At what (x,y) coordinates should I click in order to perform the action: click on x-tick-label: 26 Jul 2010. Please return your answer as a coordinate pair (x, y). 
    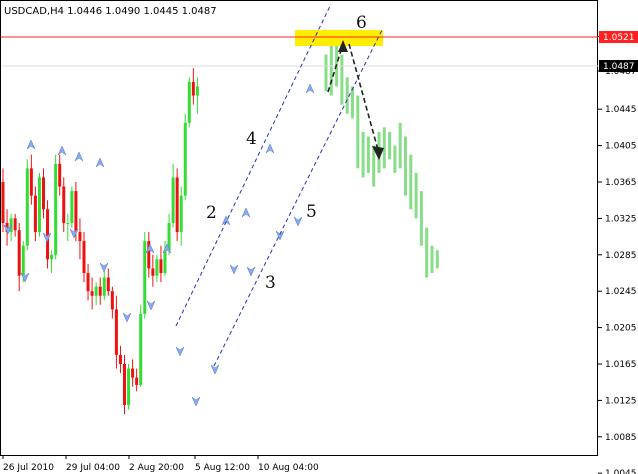
    Looking at the image, I should click on (28, 468).